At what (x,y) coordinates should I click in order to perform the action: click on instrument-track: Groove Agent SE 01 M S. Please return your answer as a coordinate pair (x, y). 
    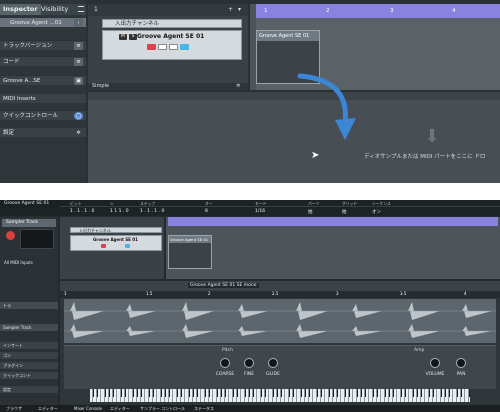
    Looking at the image, I should click on (172, 45).